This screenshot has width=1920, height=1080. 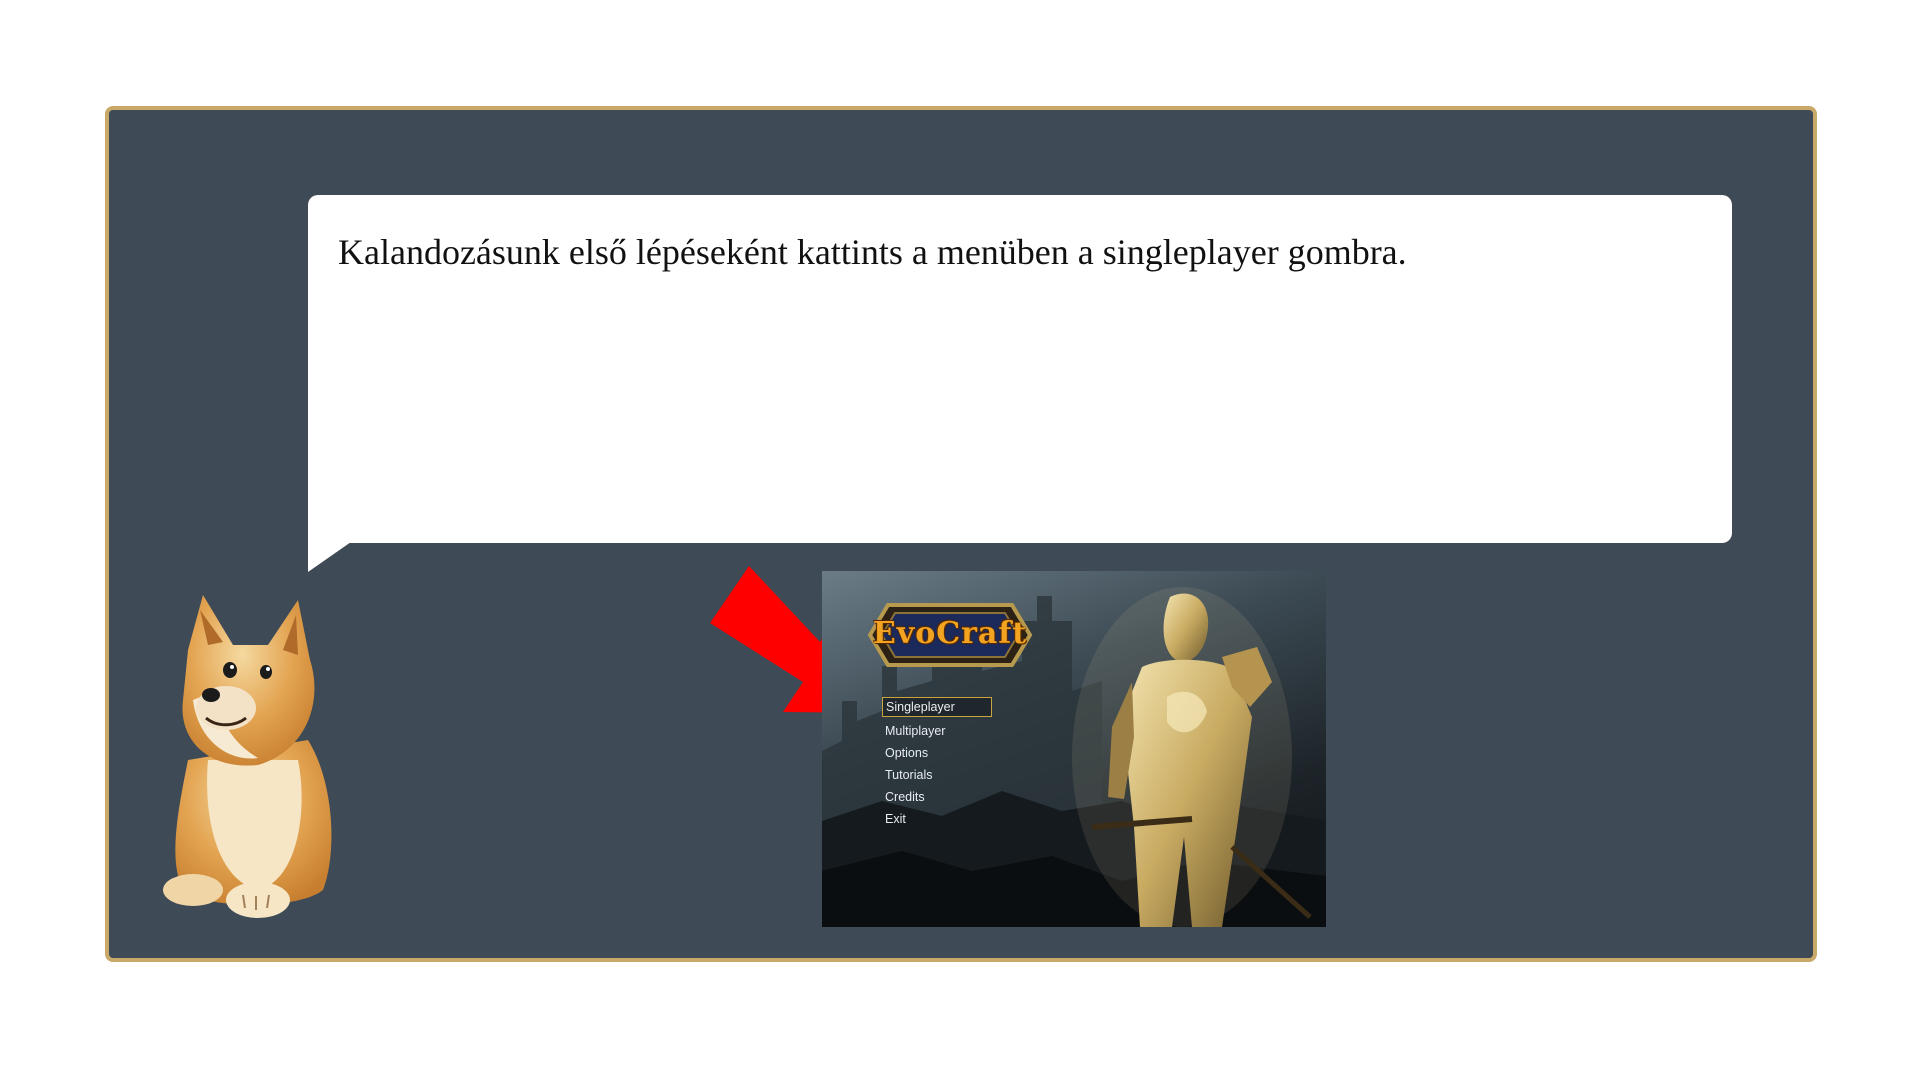 What do you see at coordinates (937, 731) in the screenshot?
I see `menu-item-multiplayer: Multiplayer` at bounding box center [937, 731].